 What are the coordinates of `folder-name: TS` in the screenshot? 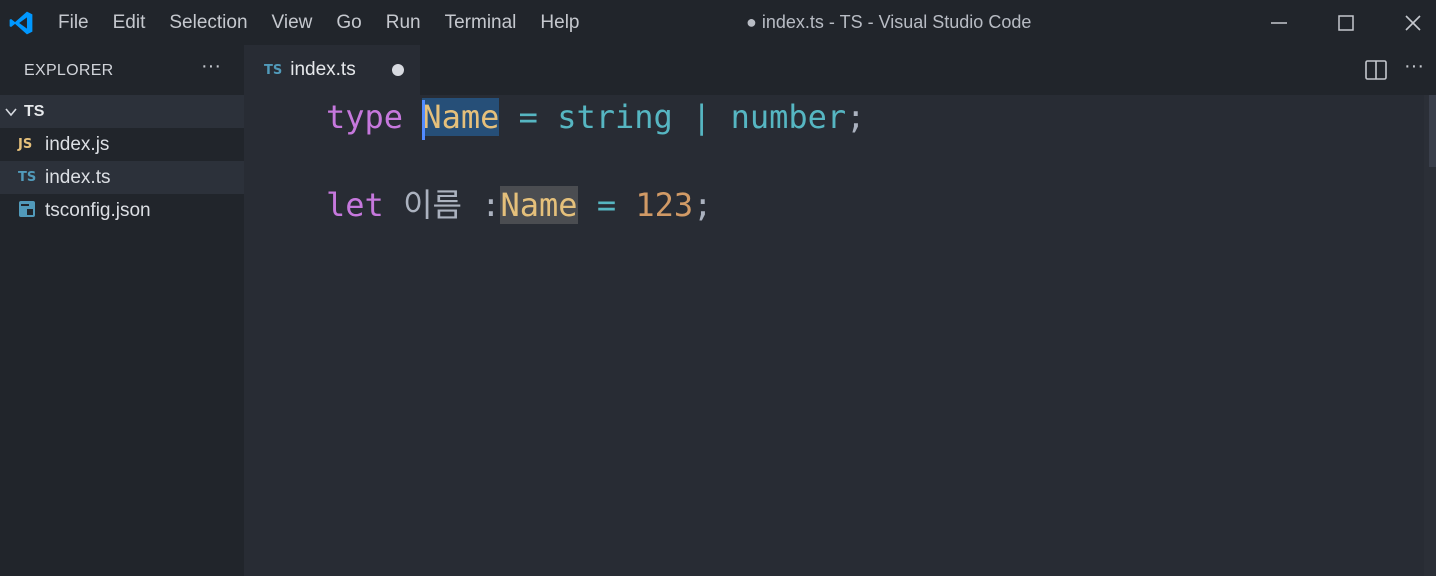 It's located at (34, 111).